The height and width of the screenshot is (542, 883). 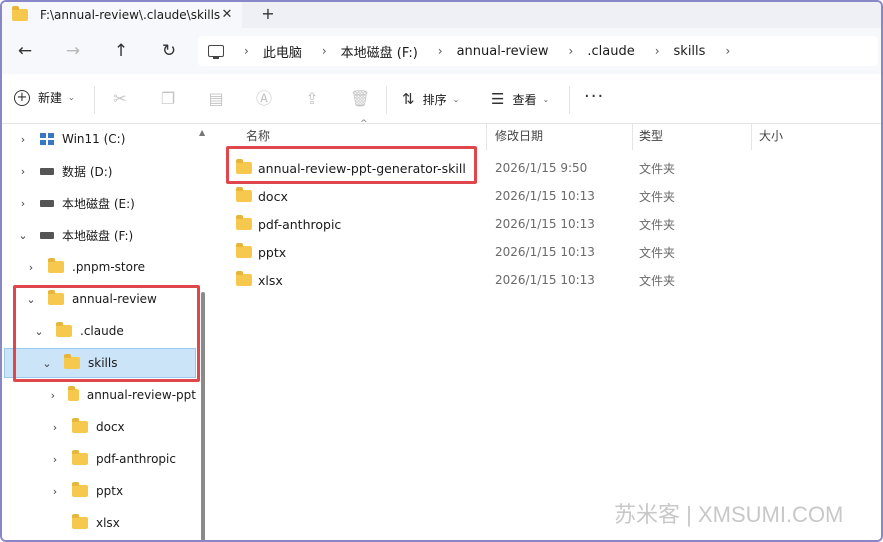 I want to click on file-row: docx 2026/1/15 10:13 文件夹, so click(x=547, y=196).